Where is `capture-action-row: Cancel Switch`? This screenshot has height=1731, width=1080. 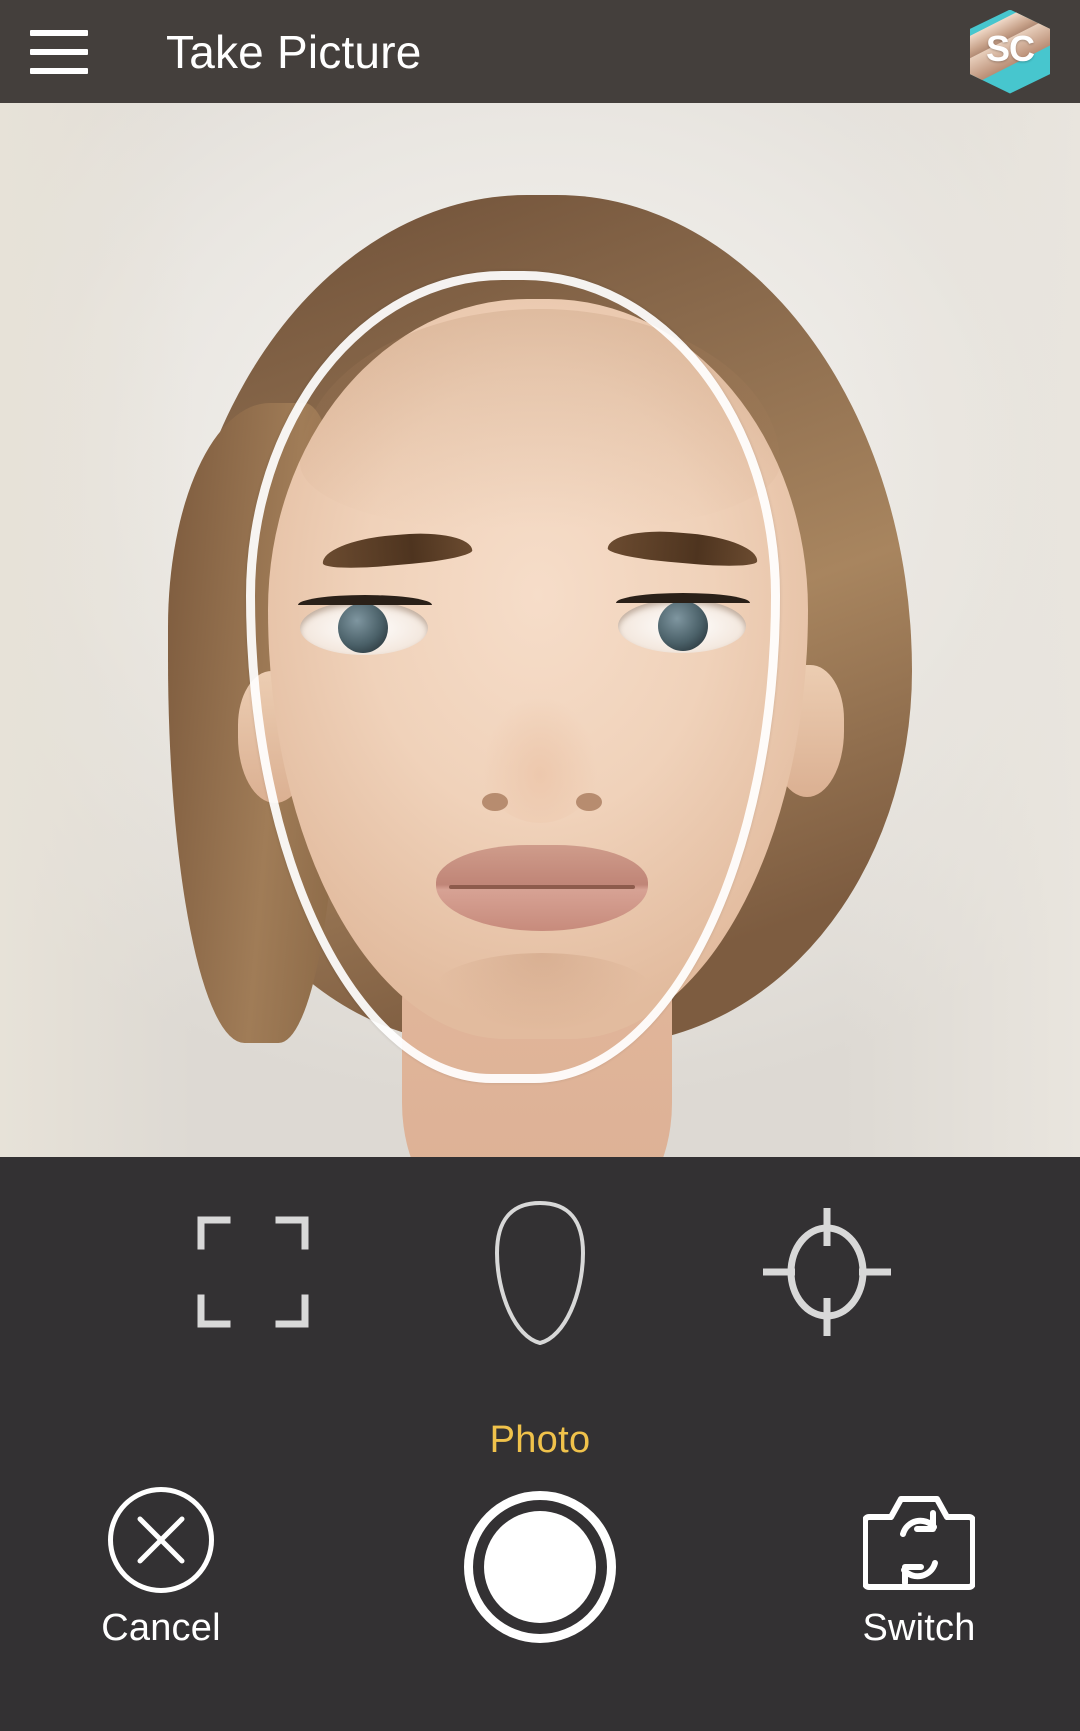 capture-action-row: Cancel Switch is located at coordinates (540, 1602).